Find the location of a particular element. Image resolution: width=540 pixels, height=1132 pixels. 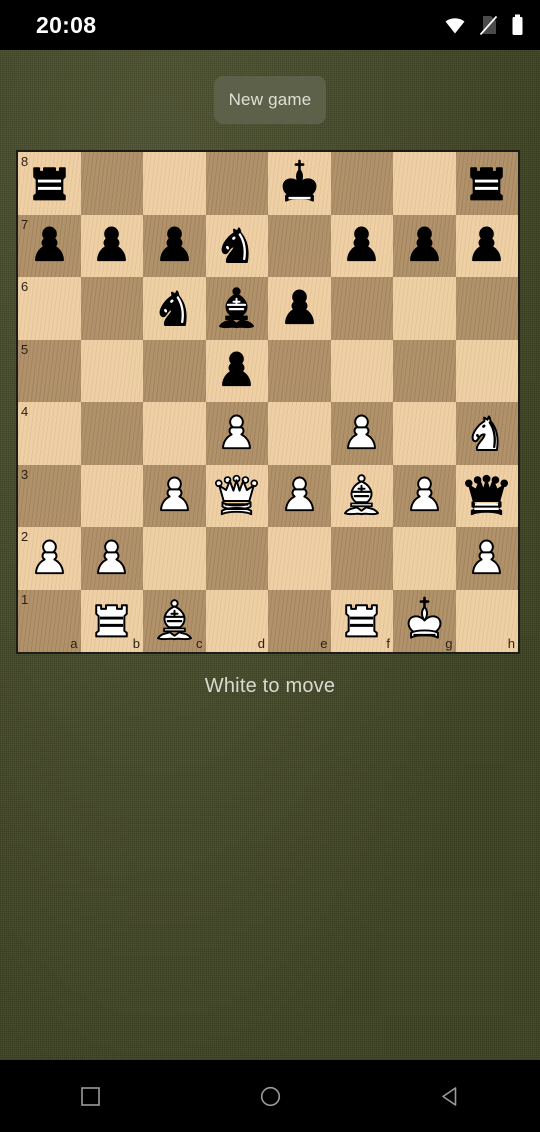

back-button is located at coordinates (450, 1096).